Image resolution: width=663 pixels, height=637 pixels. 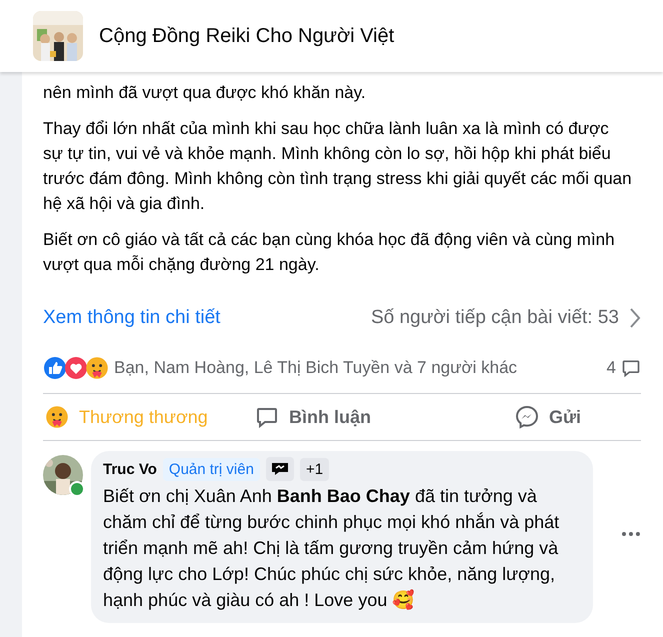 I want to click on post-paragraph: nên mình đã vượt qua được khó khăn này., so click(x=205, y=93).